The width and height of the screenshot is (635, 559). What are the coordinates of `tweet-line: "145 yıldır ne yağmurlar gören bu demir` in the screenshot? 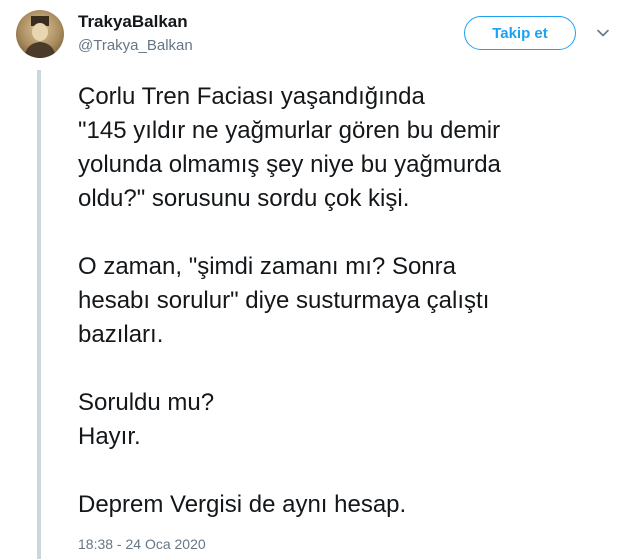 It's located at (289, 130).